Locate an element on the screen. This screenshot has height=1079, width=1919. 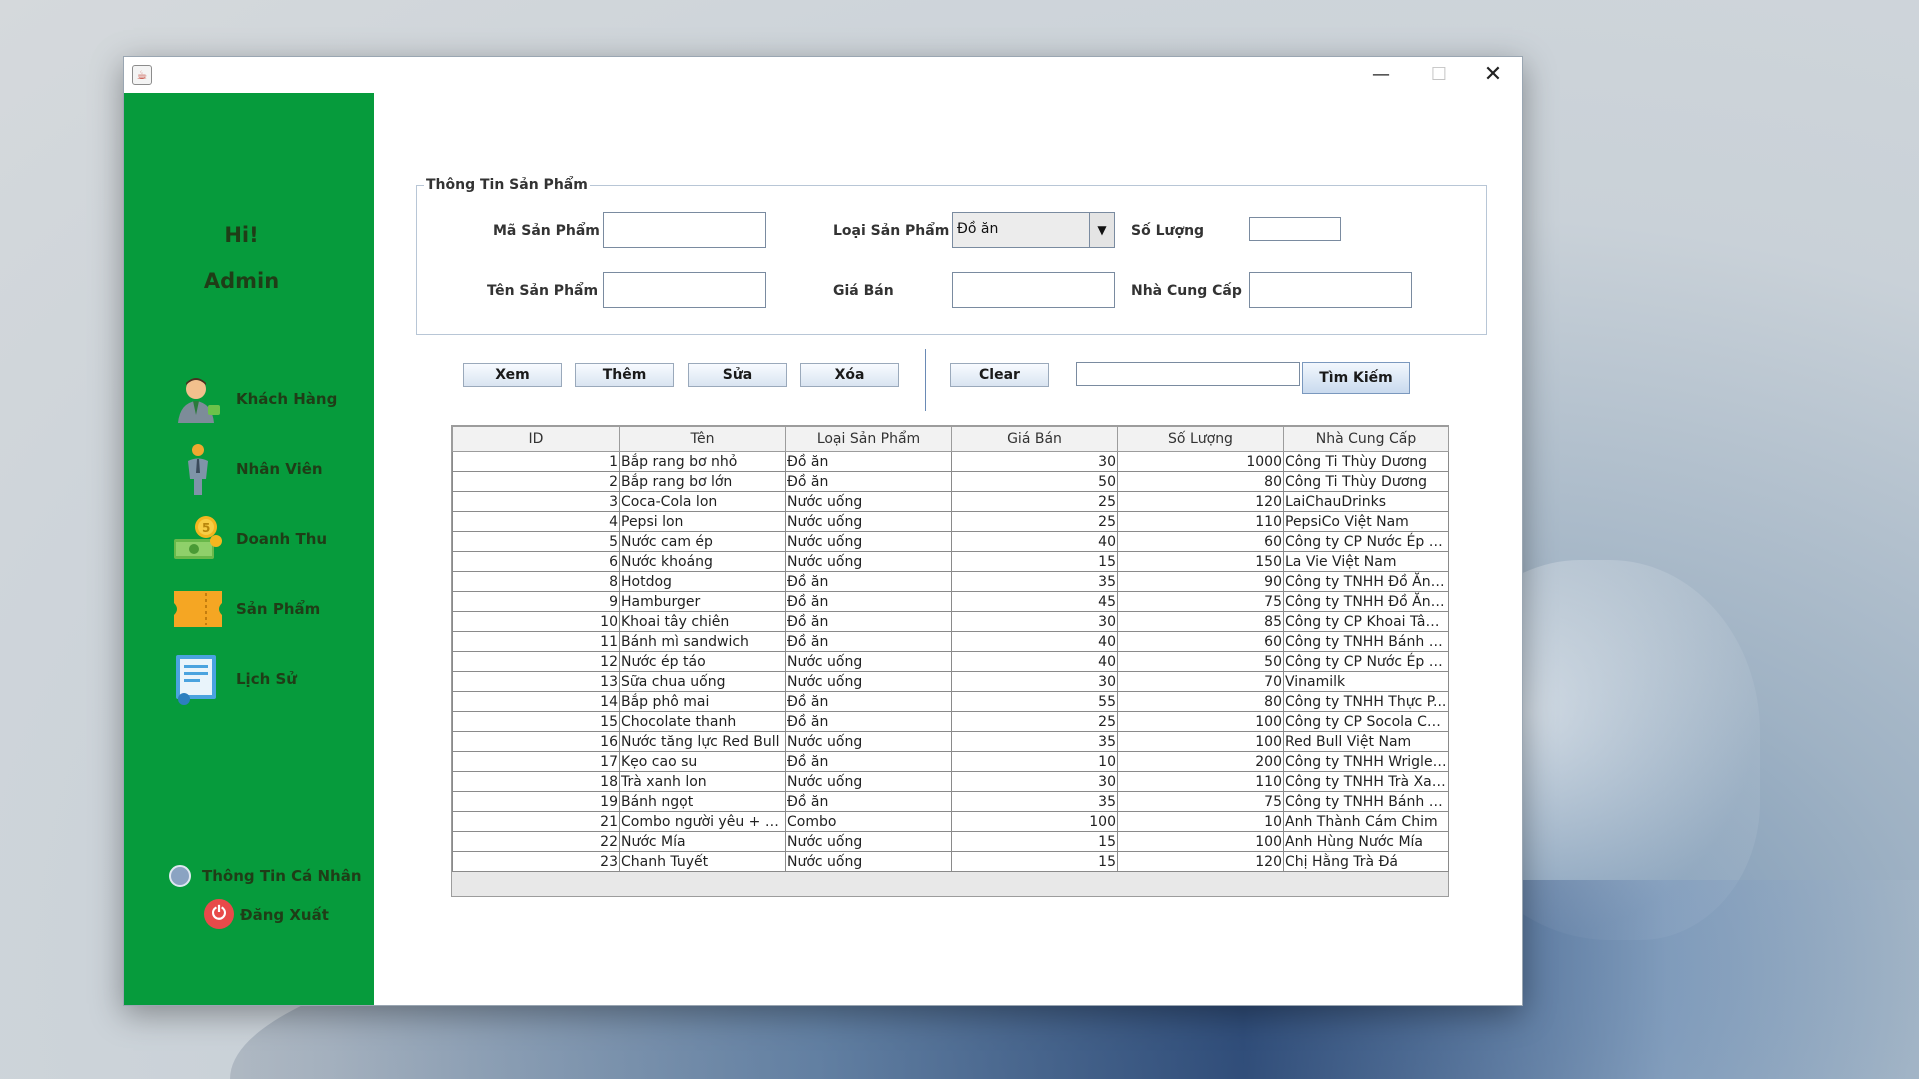
table-row: 13 Sữa chua uống Nước uống 30 70 Vinamilk is located at coordinates (950, 681).